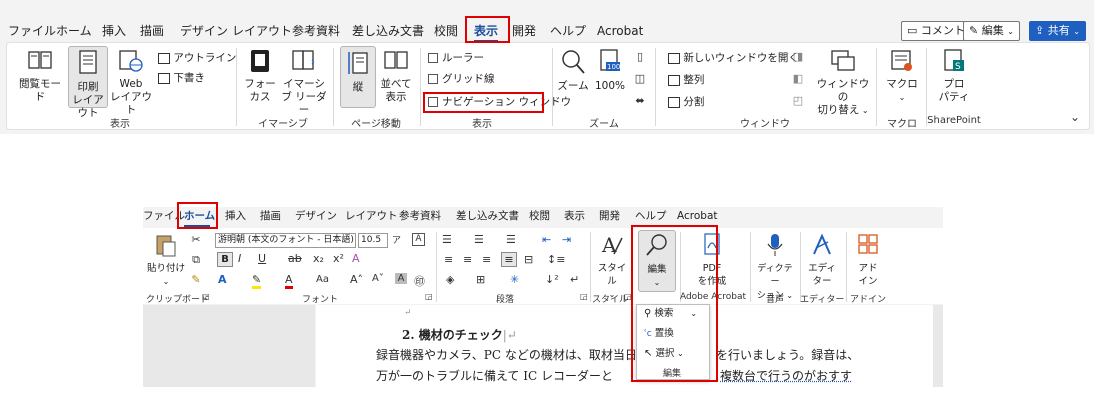 The width and height of the screenshot is (1094, 402). I want to click on distributed-icon: ⊟, so click(528, 259).